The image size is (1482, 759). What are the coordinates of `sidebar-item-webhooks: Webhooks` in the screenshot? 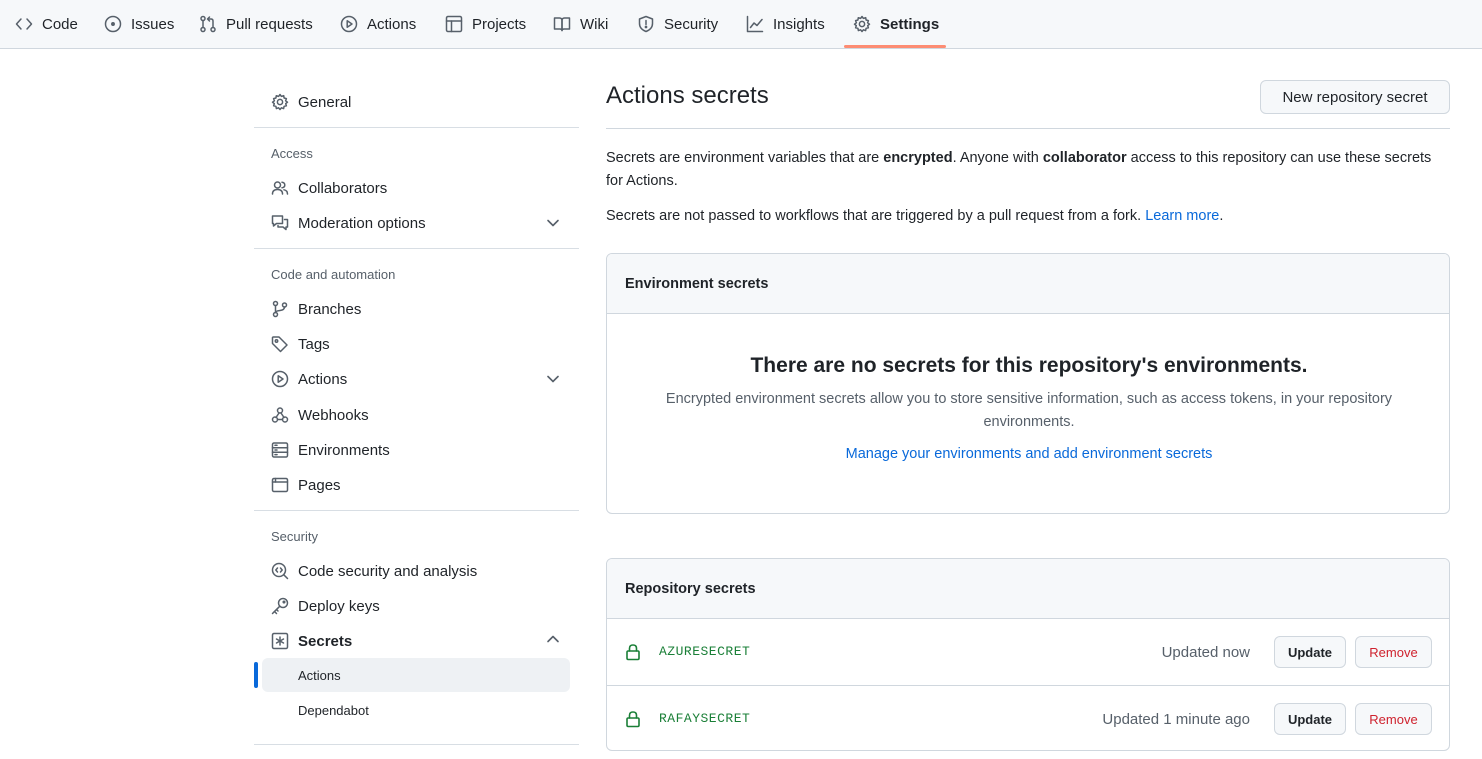 It's located at (320, 415).